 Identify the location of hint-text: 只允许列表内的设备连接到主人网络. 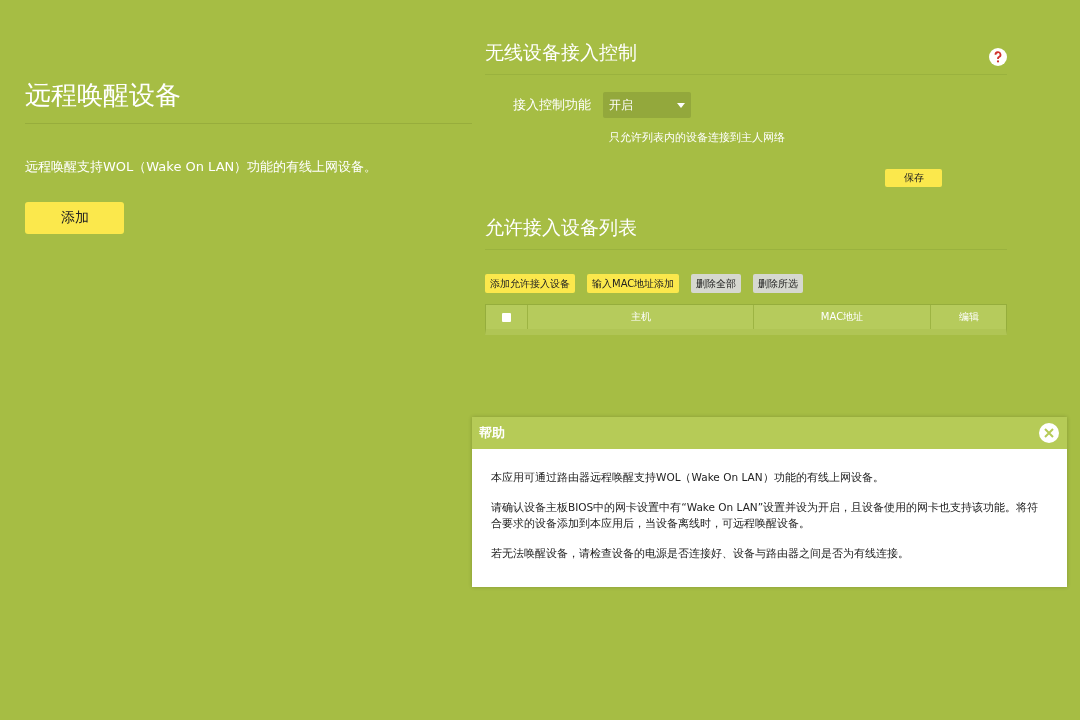
(697, 137).